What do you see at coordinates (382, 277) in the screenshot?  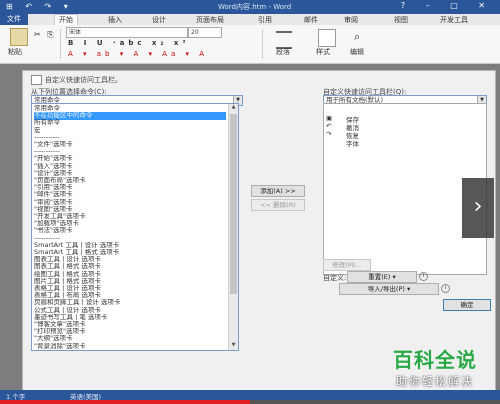 I see `reset-button: 重置(E) ▾` at bounding box center [382, 277].